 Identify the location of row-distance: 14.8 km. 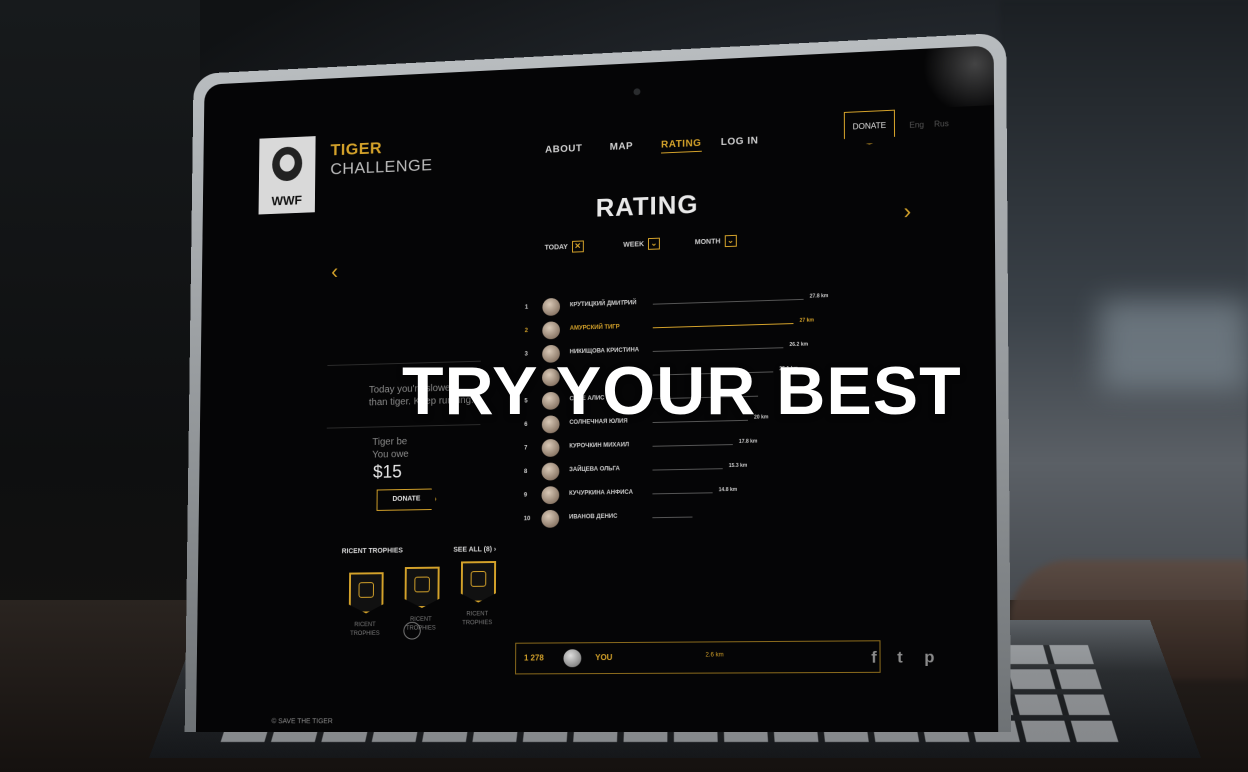
(728, 490).